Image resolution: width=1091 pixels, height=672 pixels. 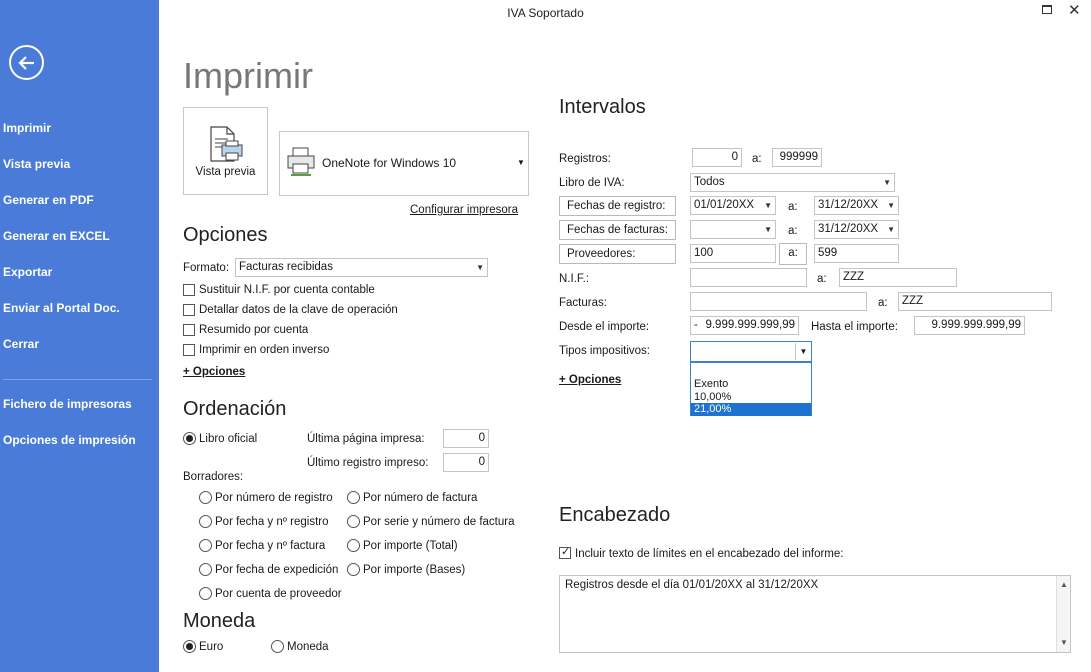 I want to click on ultimo-registro-input: 0, so click(x=466, y=462).